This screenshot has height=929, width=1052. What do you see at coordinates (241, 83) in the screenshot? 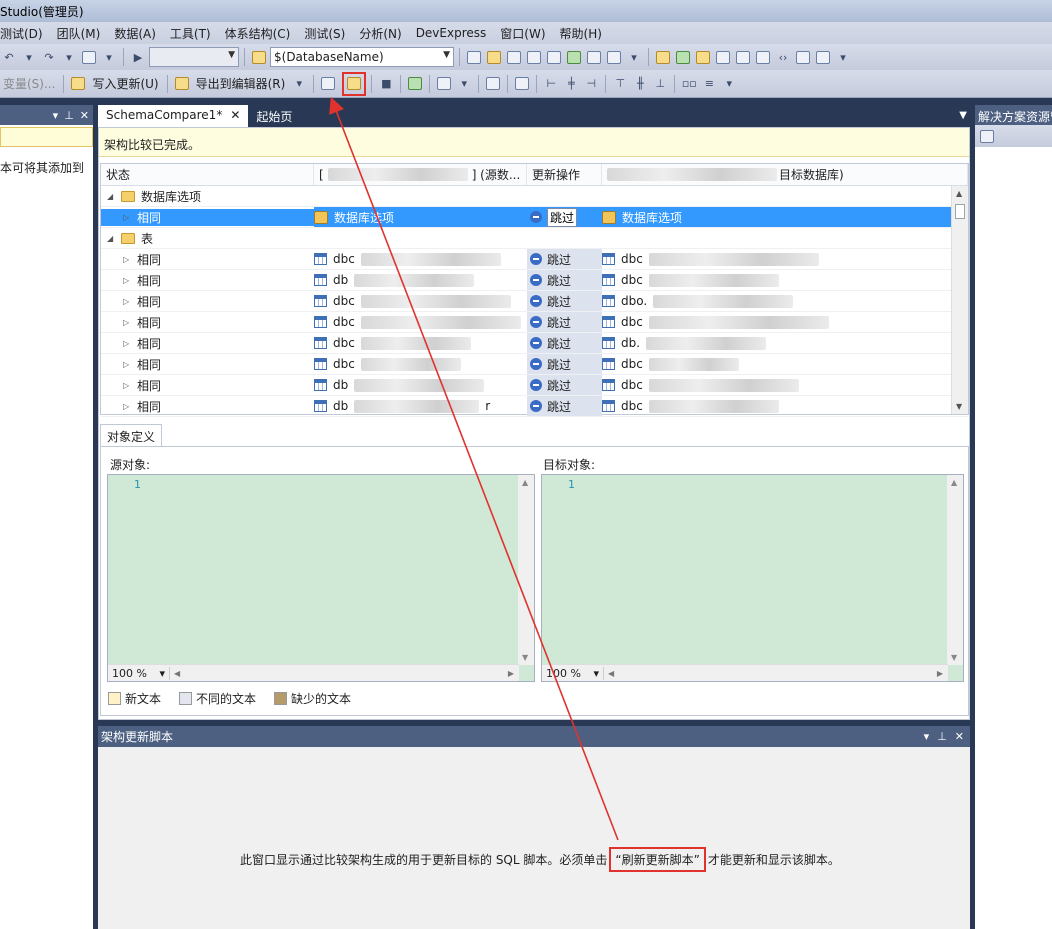
I see `export-to-editor-button: 导出到编辑器(R)` at bounding box center [241, 83].